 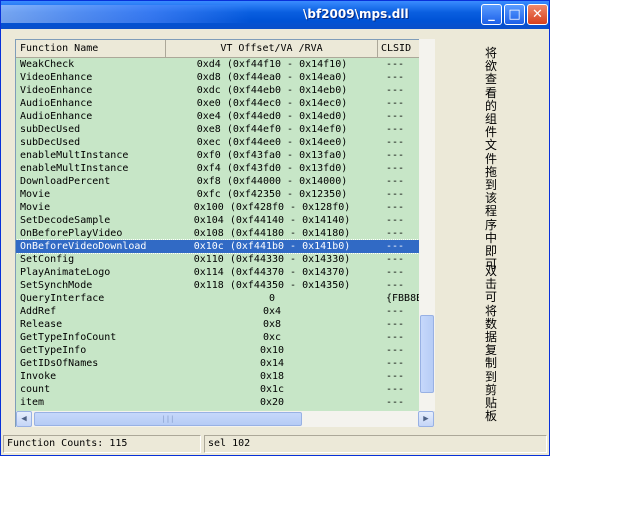 I want to click on table-row: SetConfig 0x110 (0xf44330 - 0x14330) ---, so click(x=224, y=259).